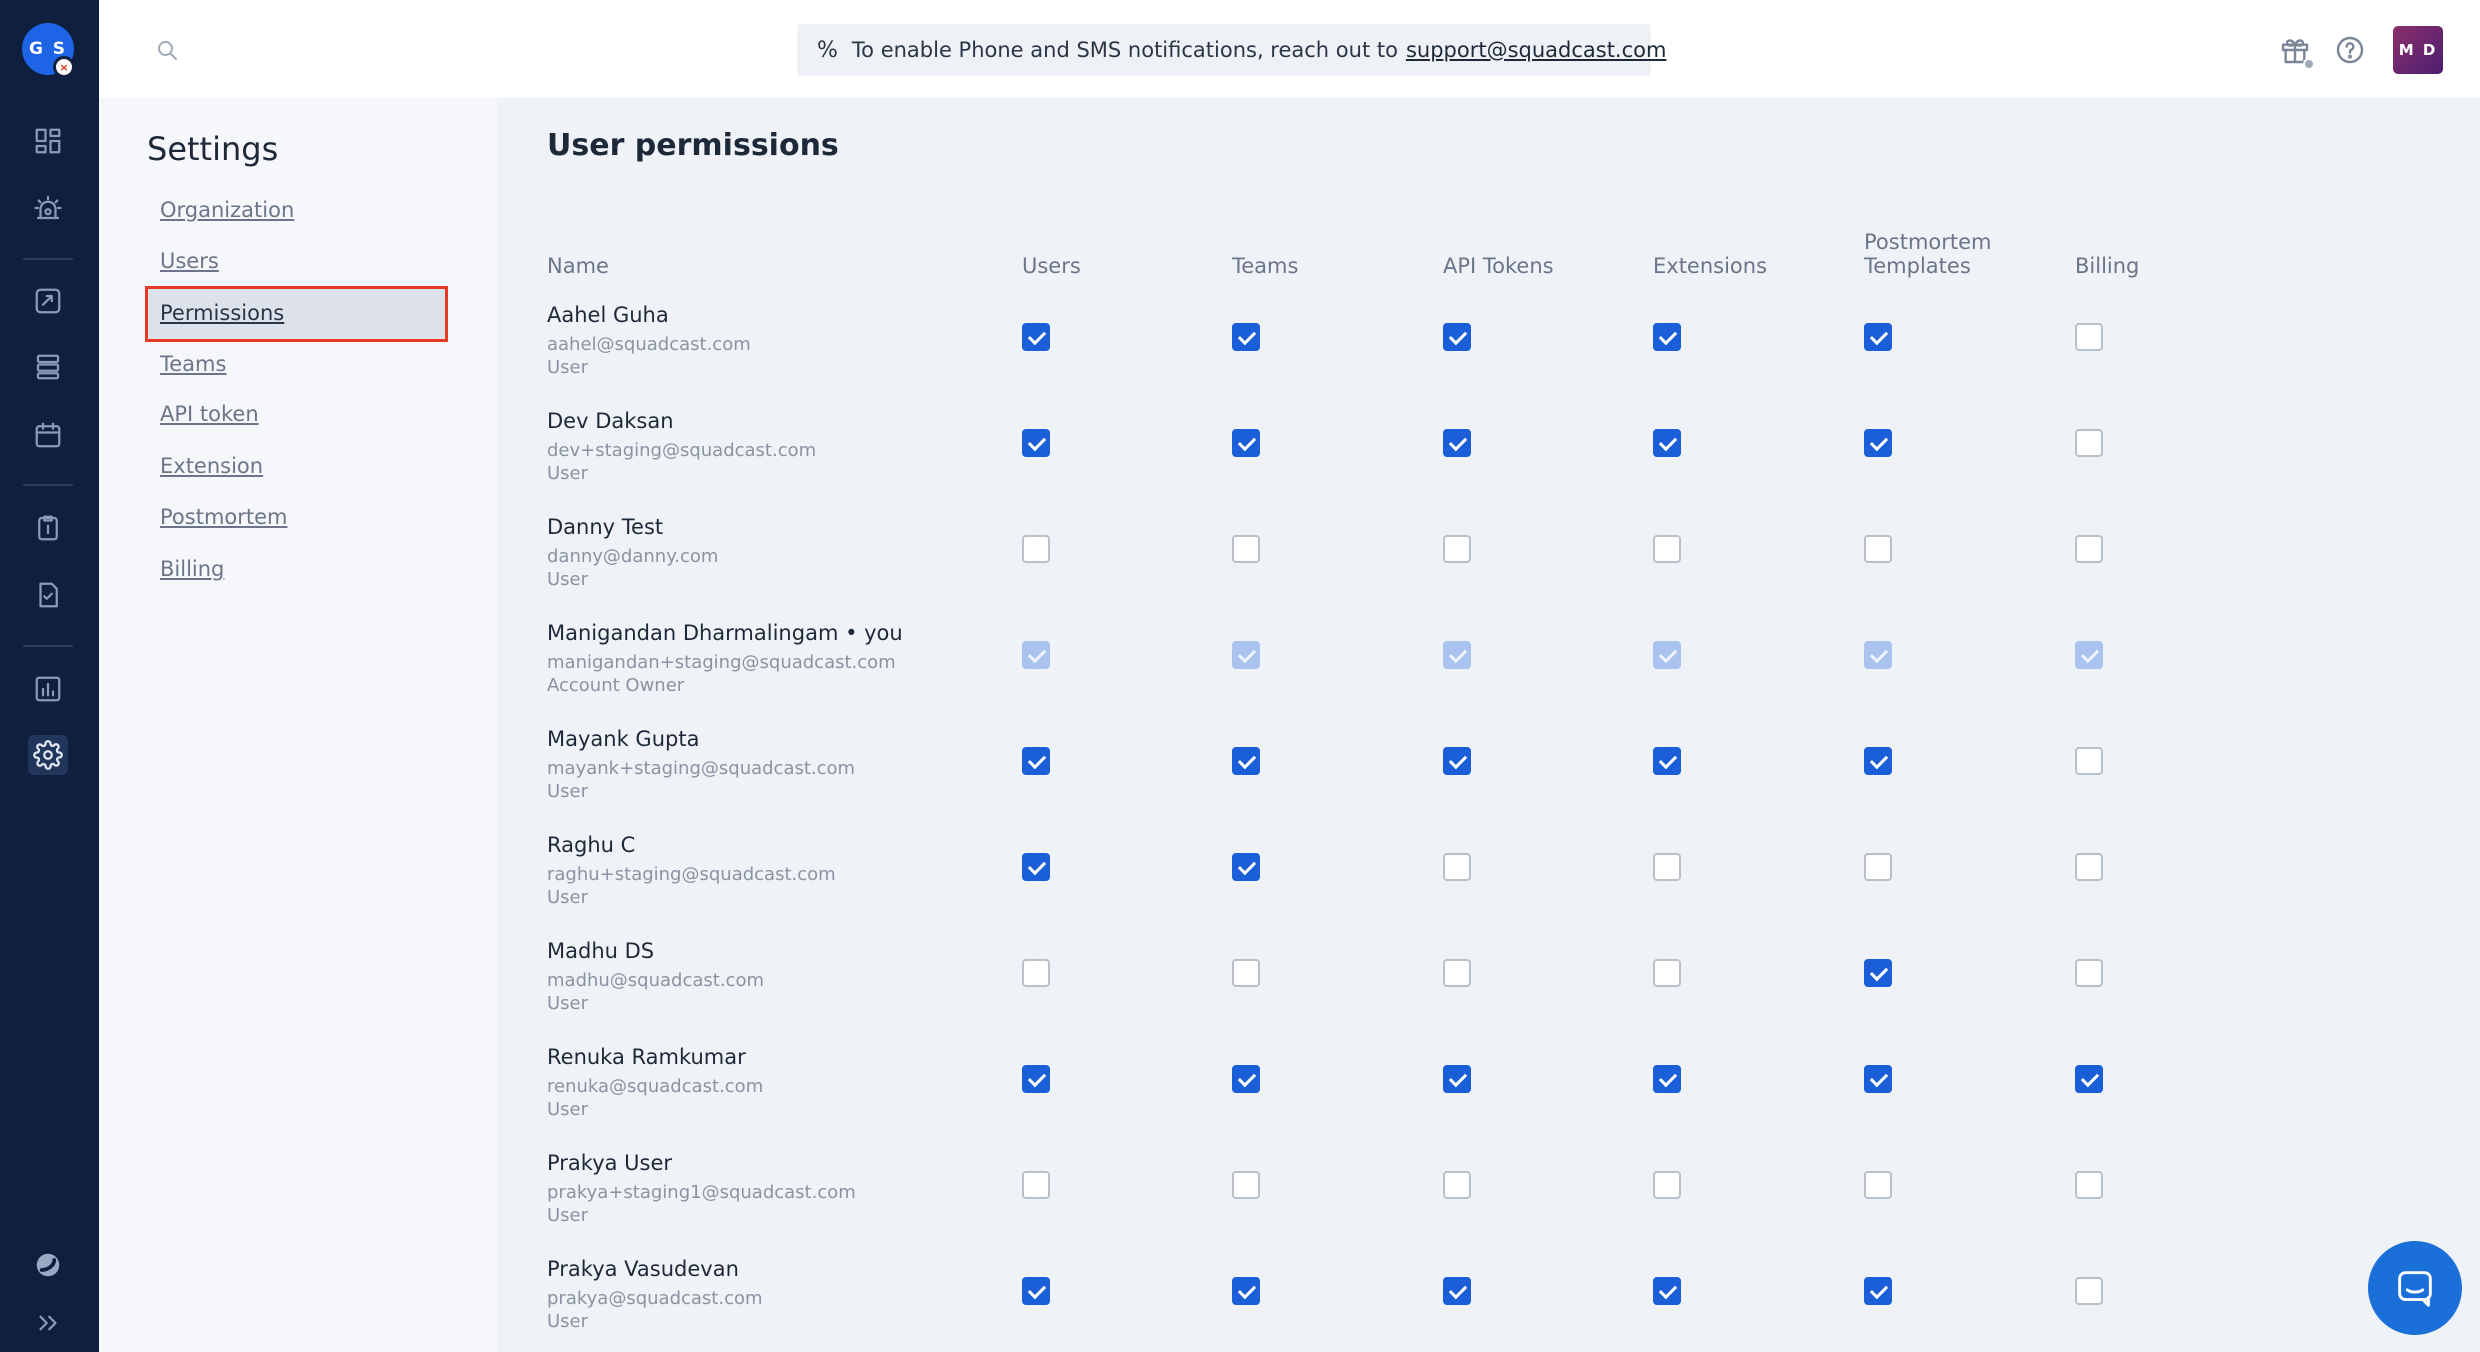 The width and height of the screenshot is (2480, 1352). Describe the element at coordinates (623, 739) in the screenshot. I see `user-name: Mayank Gupta` at that location.